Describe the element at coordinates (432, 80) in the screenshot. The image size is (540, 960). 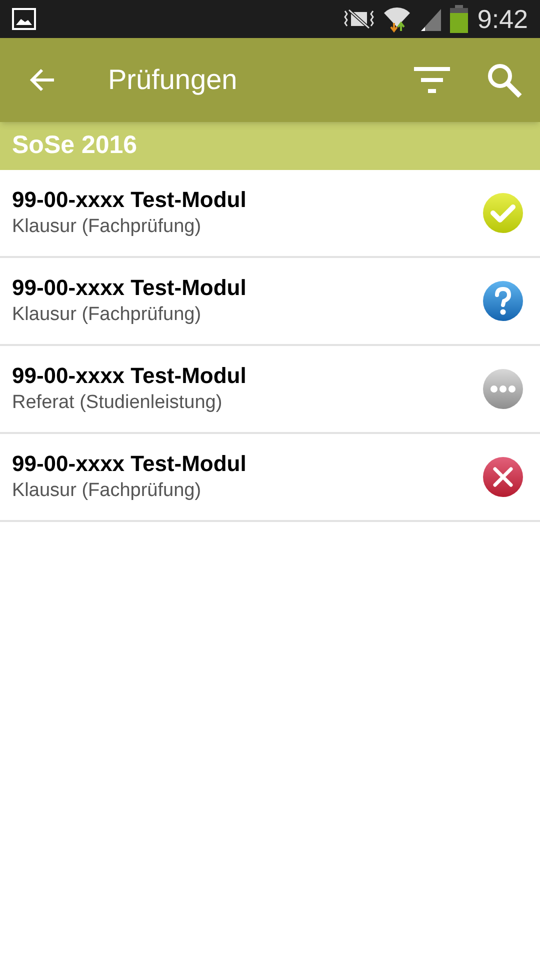
I see `filter-icon` at that location.